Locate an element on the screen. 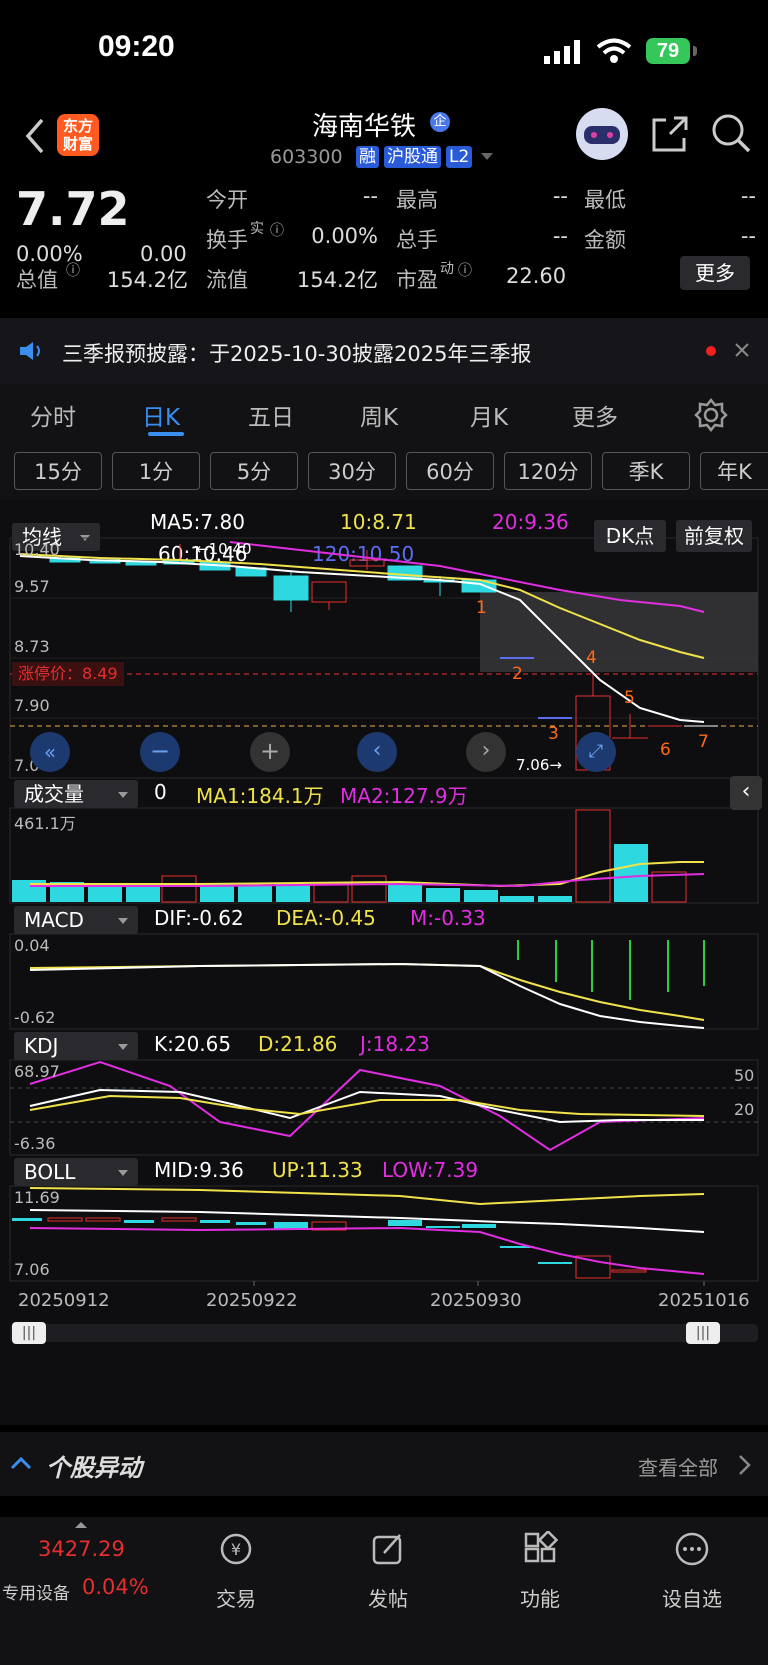  period-selector: 15分 1分 5分 30分 60分 120分 季K 年K is located at coordinates (384, 472).